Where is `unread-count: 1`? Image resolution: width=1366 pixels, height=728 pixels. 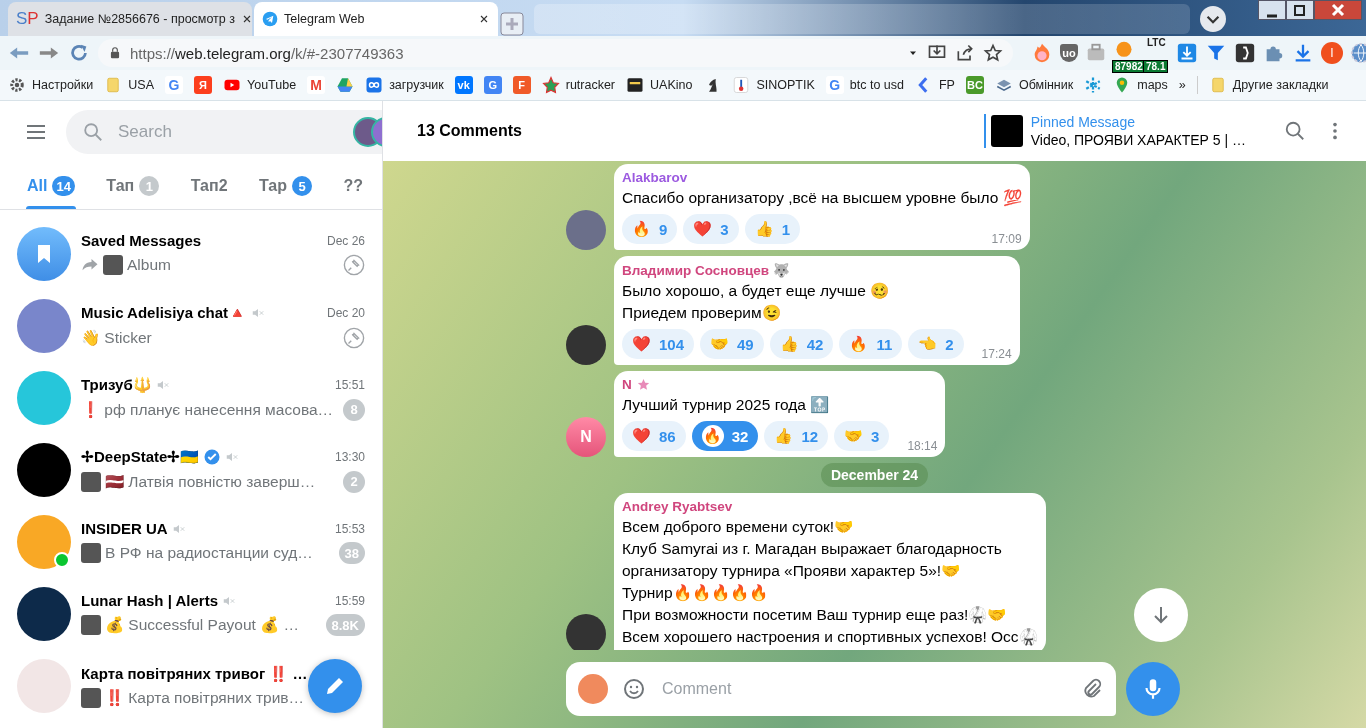
unread-count: 1 is located at coordinates (149, 186).